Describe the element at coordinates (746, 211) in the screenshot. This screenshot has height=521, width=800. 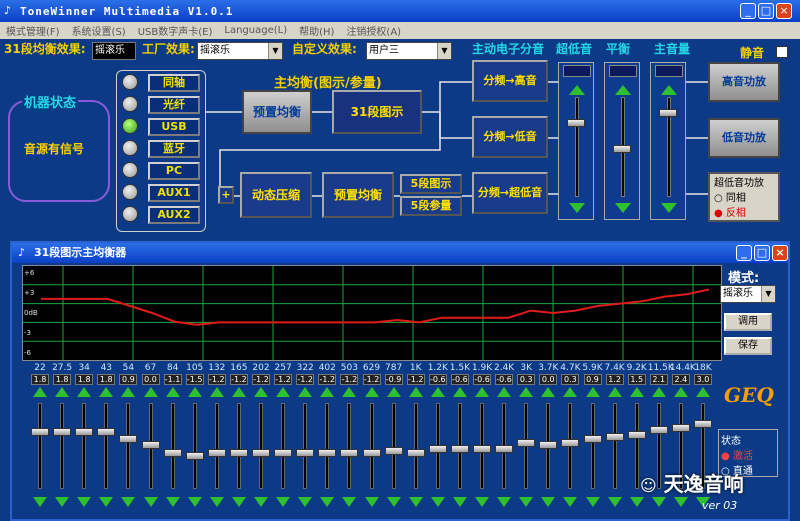
I see `phase-out-radio: ● 反相` at that location.